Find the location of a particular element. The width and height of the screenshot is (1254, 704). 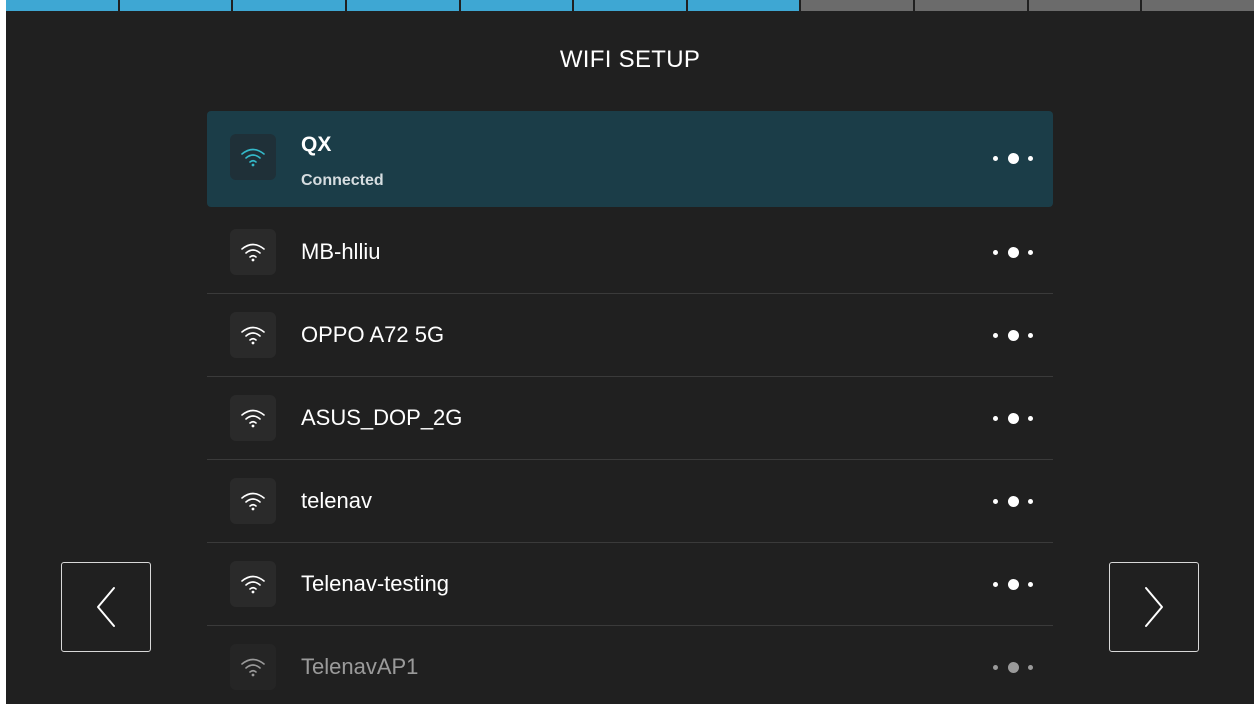

wifi-network-item-connected: QX Connected is located at coordinates (630, 159).